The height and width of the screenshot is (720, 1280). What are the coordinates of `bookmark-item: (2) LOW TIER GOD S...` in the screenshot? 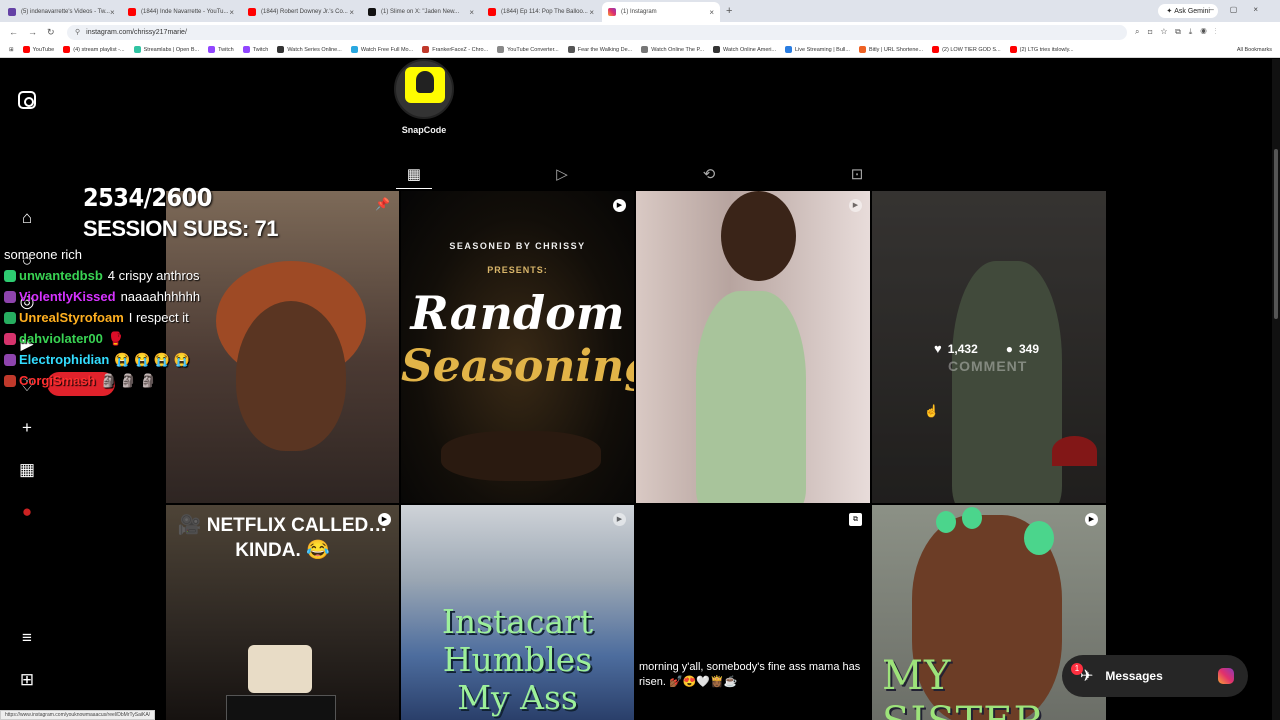 It's located at (966, 49).